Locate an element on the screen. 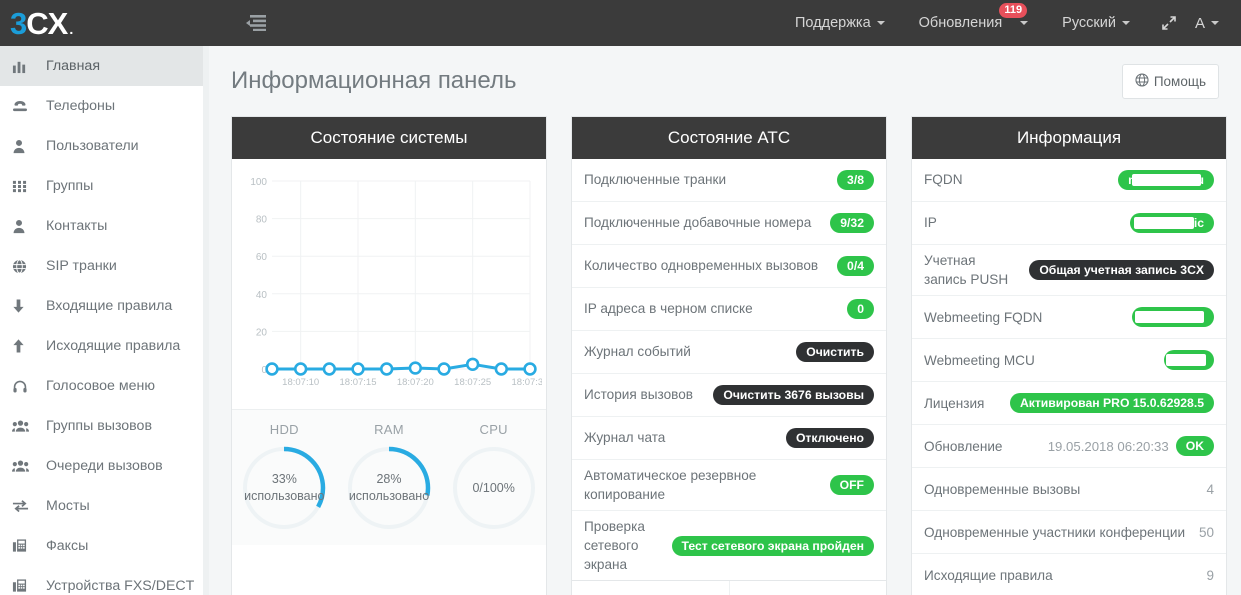 This screenshot has height=595, width=1241. gauge-value: 0/100% is located at coordinates (494, 488).